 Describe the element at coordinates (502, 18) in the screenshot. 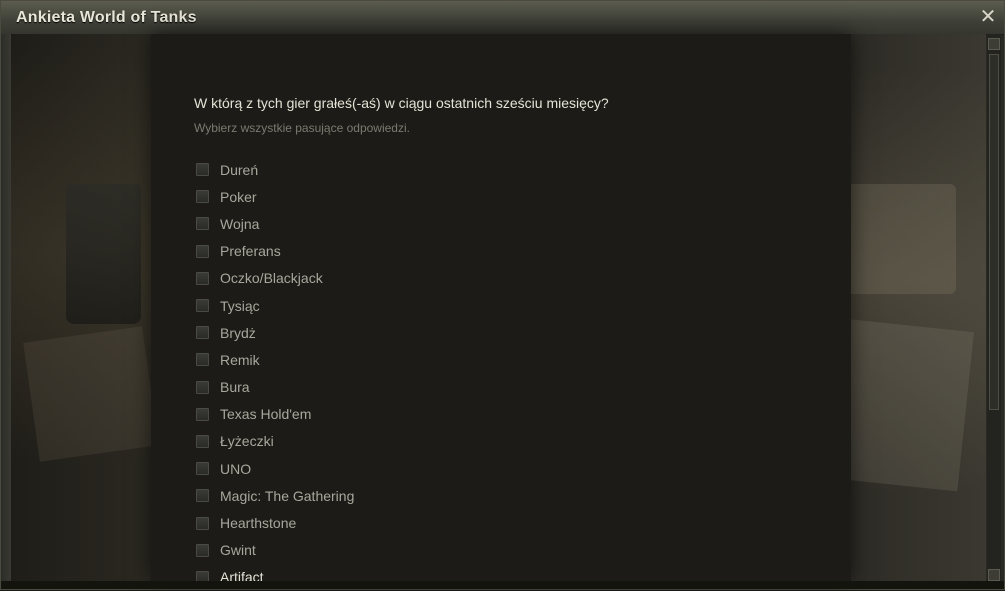

I see `title-bar: Ankieta World of Tanks ✕` at that location.